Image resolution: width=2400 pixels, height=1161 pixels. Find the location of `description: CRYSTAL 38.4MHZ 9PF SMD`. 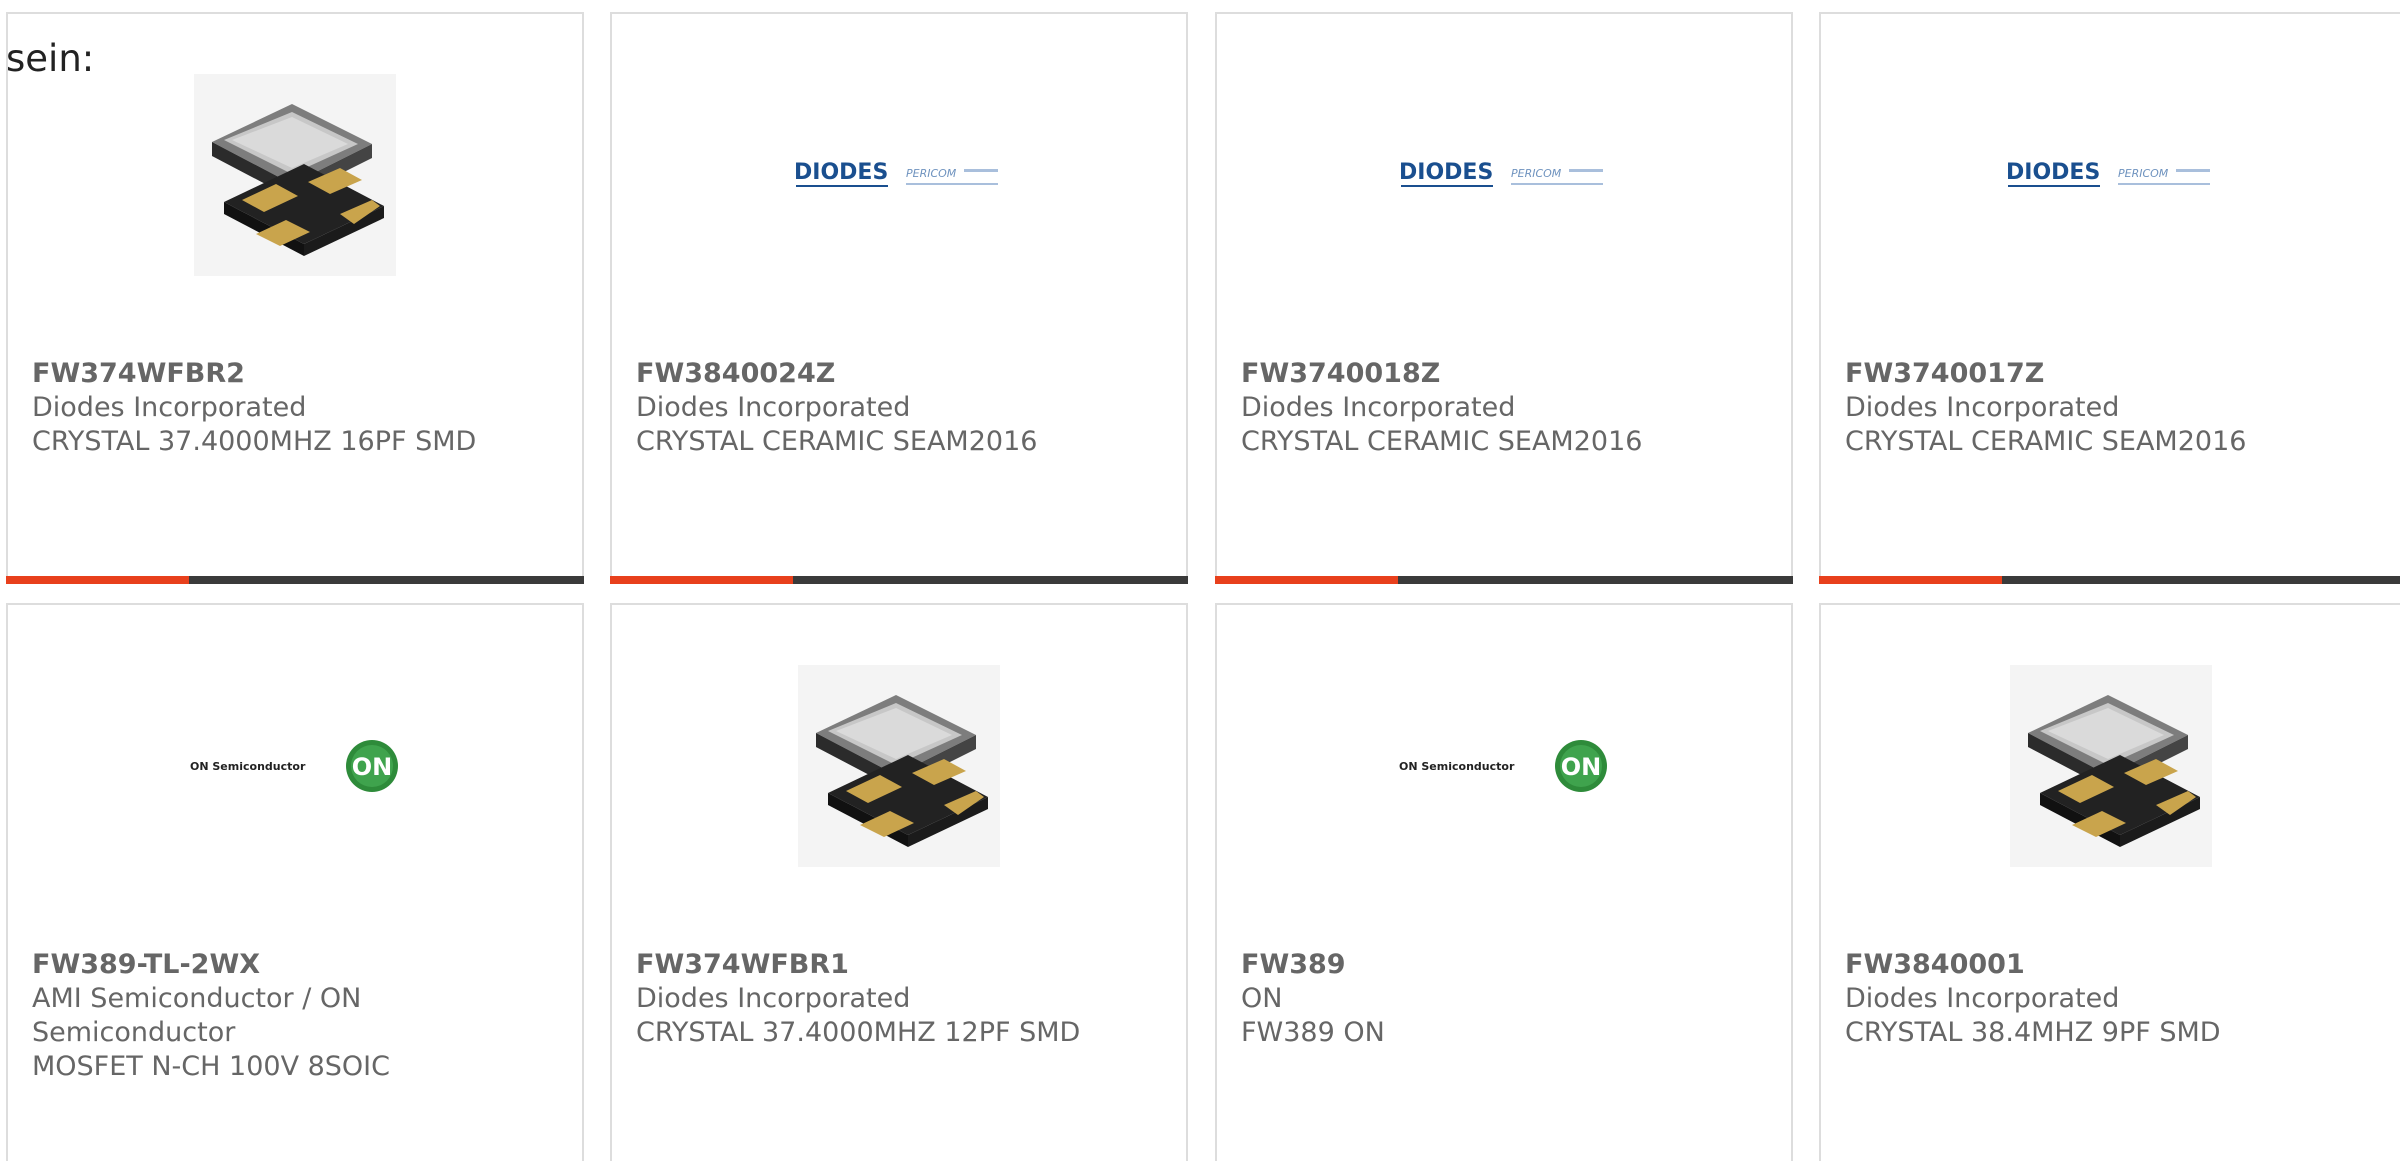

description: CRYSTAL 38.4MHZ 9PF SMD is located at coordinates (2033, 1032).